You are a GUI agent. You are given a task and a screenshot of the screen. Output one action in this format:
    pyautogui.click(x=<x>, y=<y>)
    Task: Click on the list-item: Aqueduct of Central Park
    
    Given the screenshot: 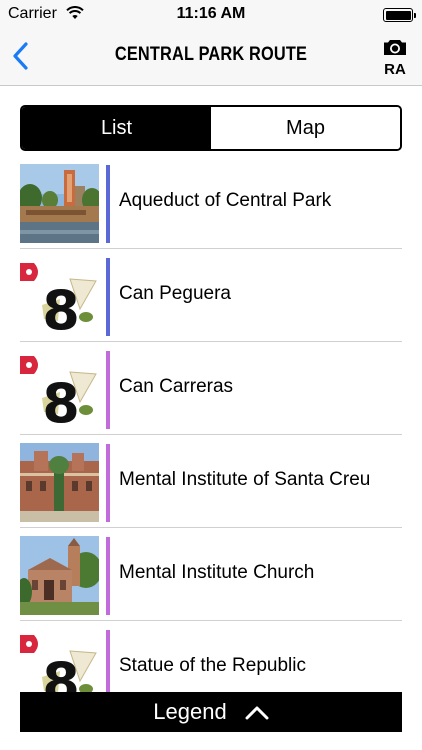 What is the action you would take?
    pyautogui.click(x=211, y=202)
    